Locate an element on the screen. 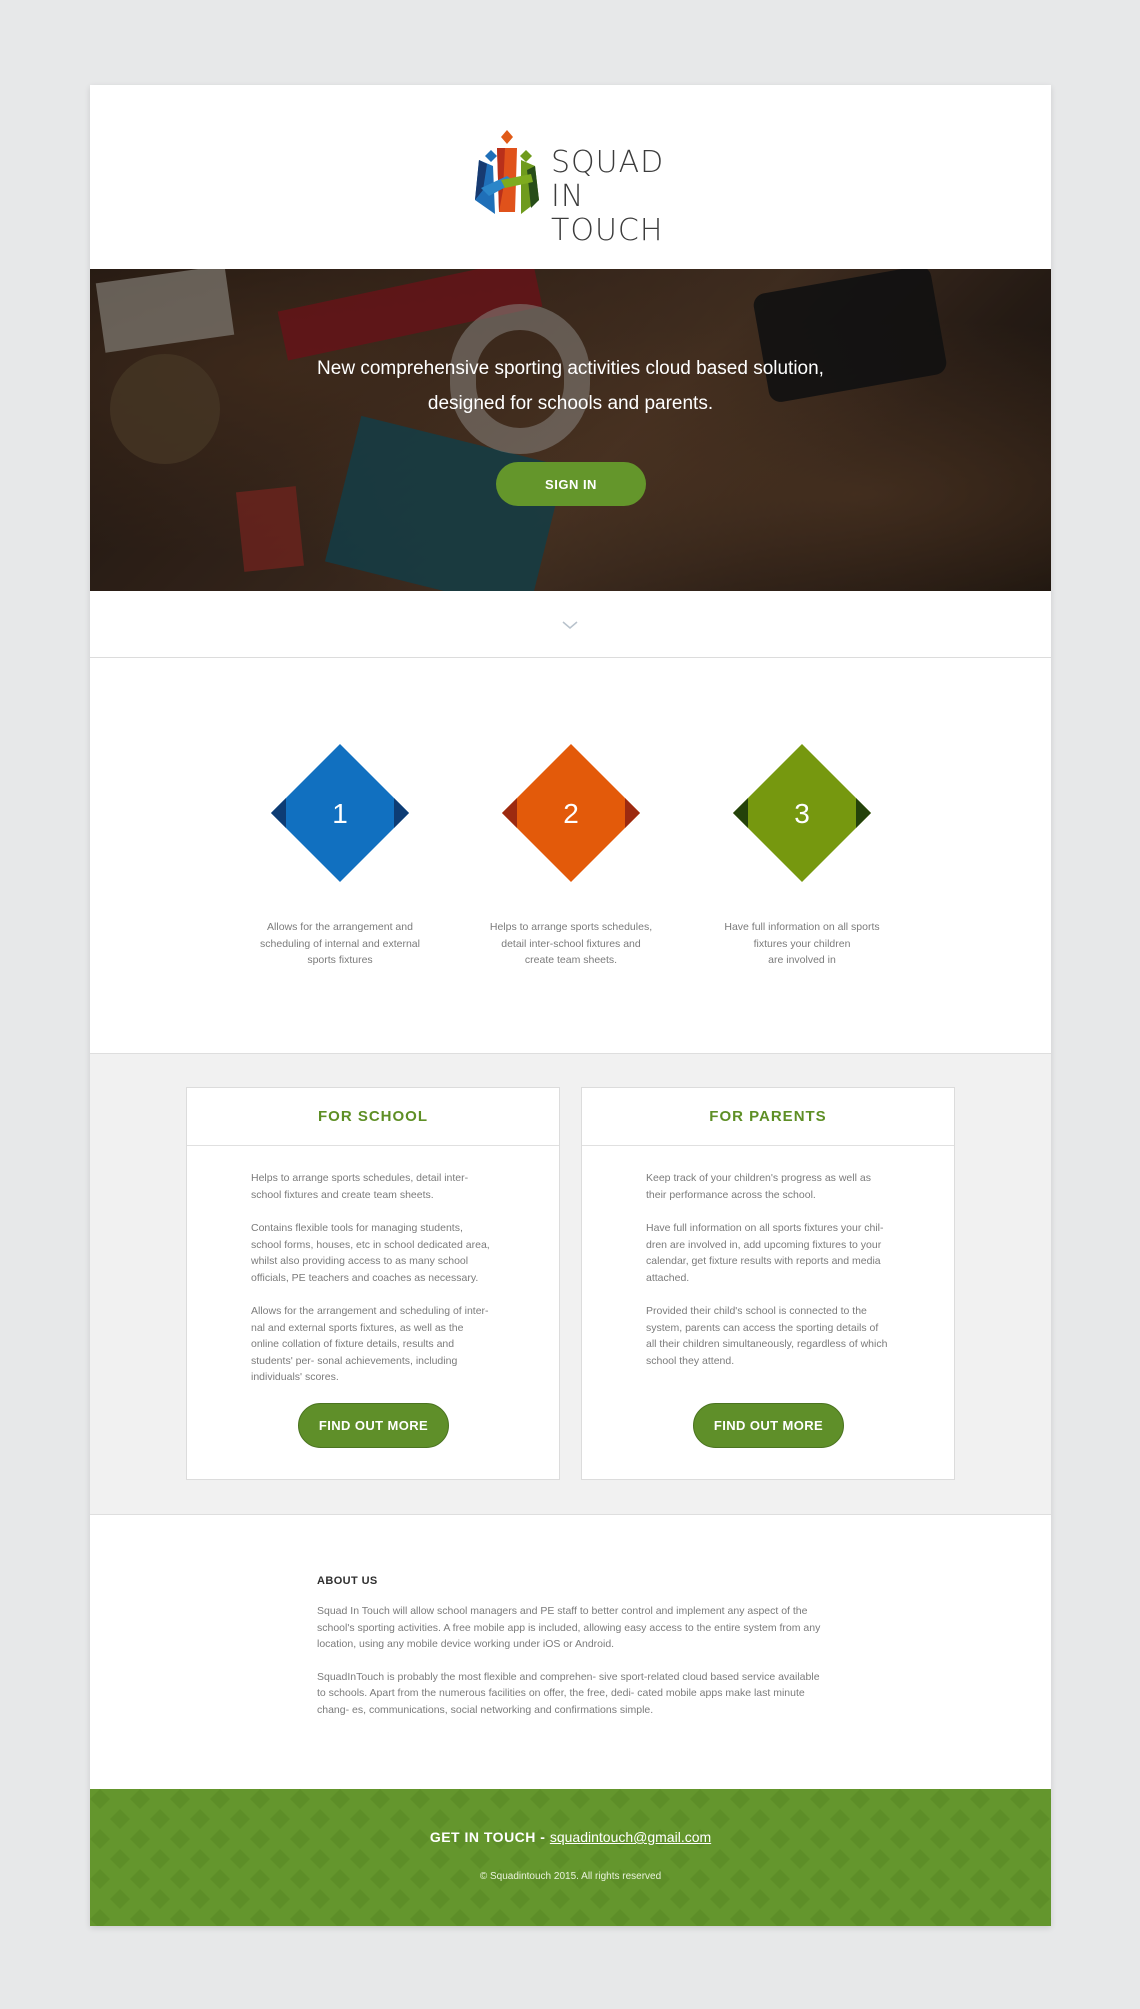 Image resolution: width=1140 pixels, height=2009 pixels. step-2-diamond: 2 is located at coordinates (571, 813).